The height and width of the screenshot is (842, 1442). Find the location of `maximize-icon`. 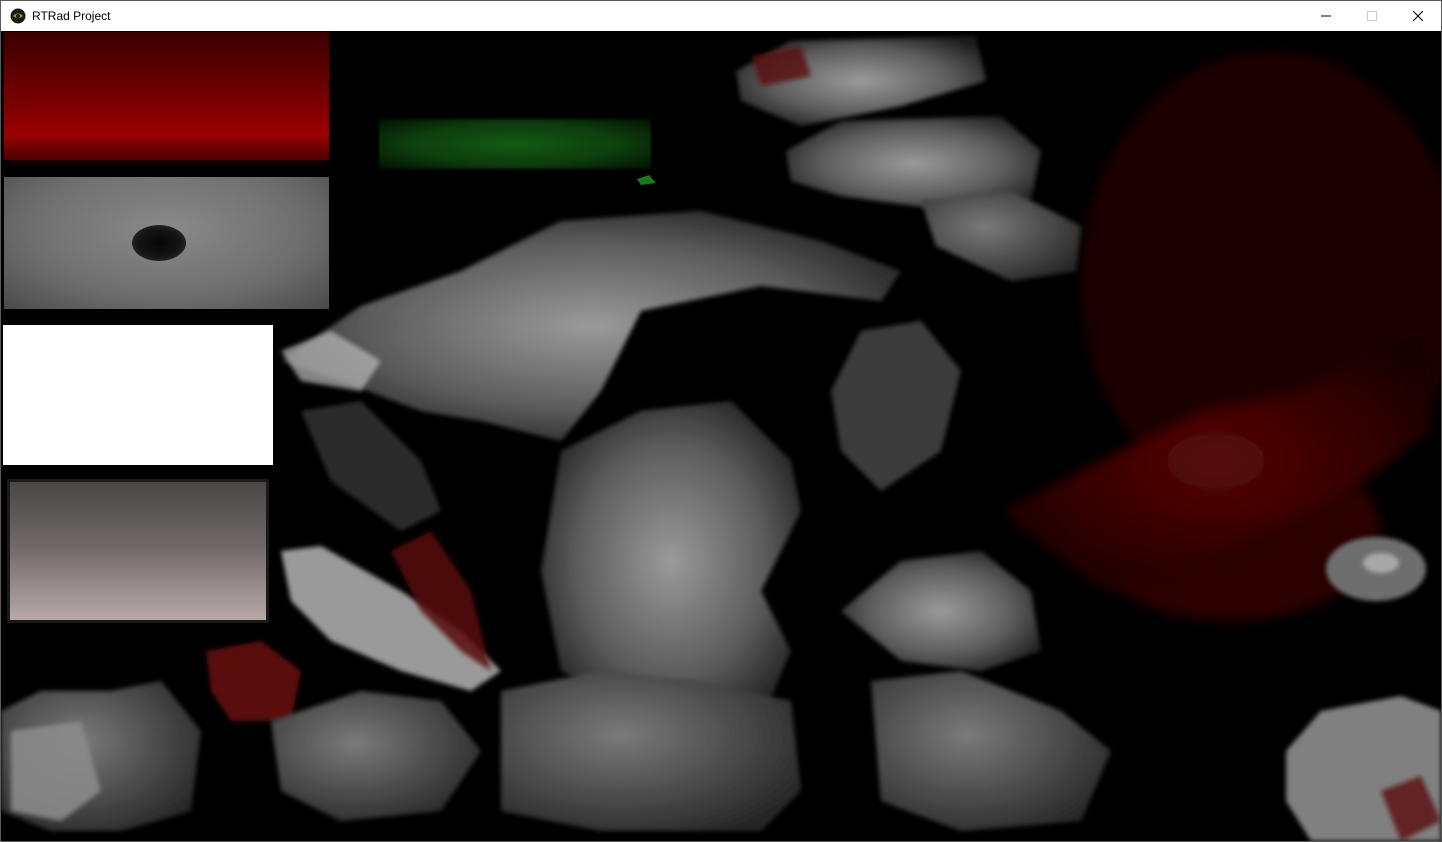

maximize-icon is located at coordinates (1372, 16).